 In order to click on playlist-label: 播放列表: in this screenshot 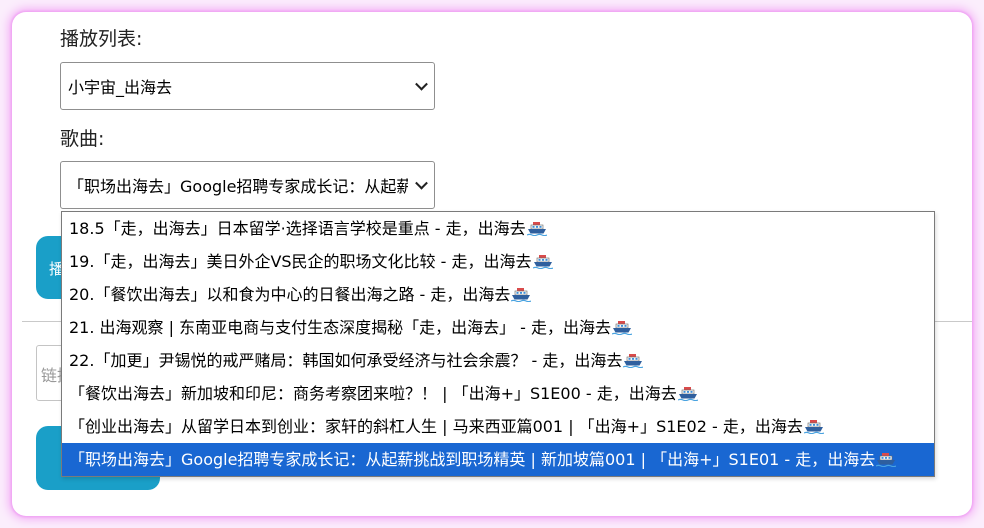, I will do `click(101, 39)`.